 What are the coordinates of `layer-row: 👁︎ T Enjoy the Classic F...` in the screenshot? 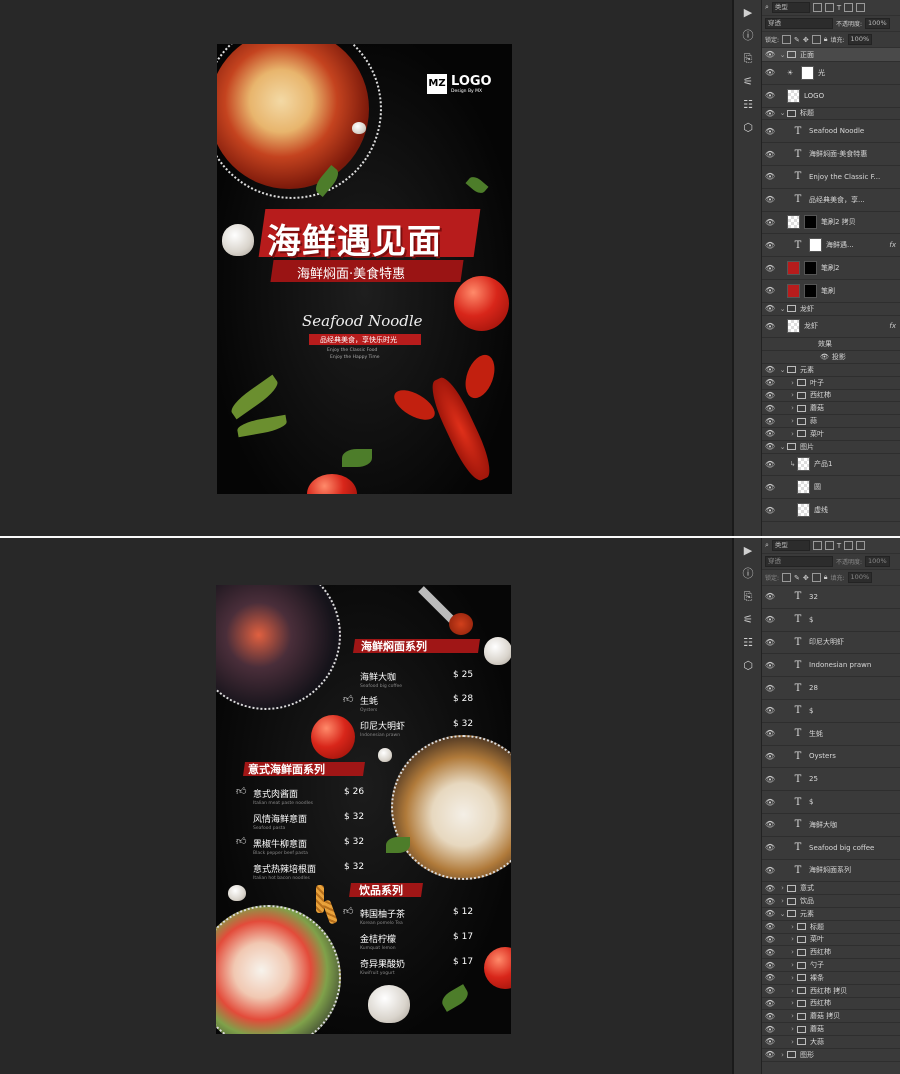 It's located at (831, 177).